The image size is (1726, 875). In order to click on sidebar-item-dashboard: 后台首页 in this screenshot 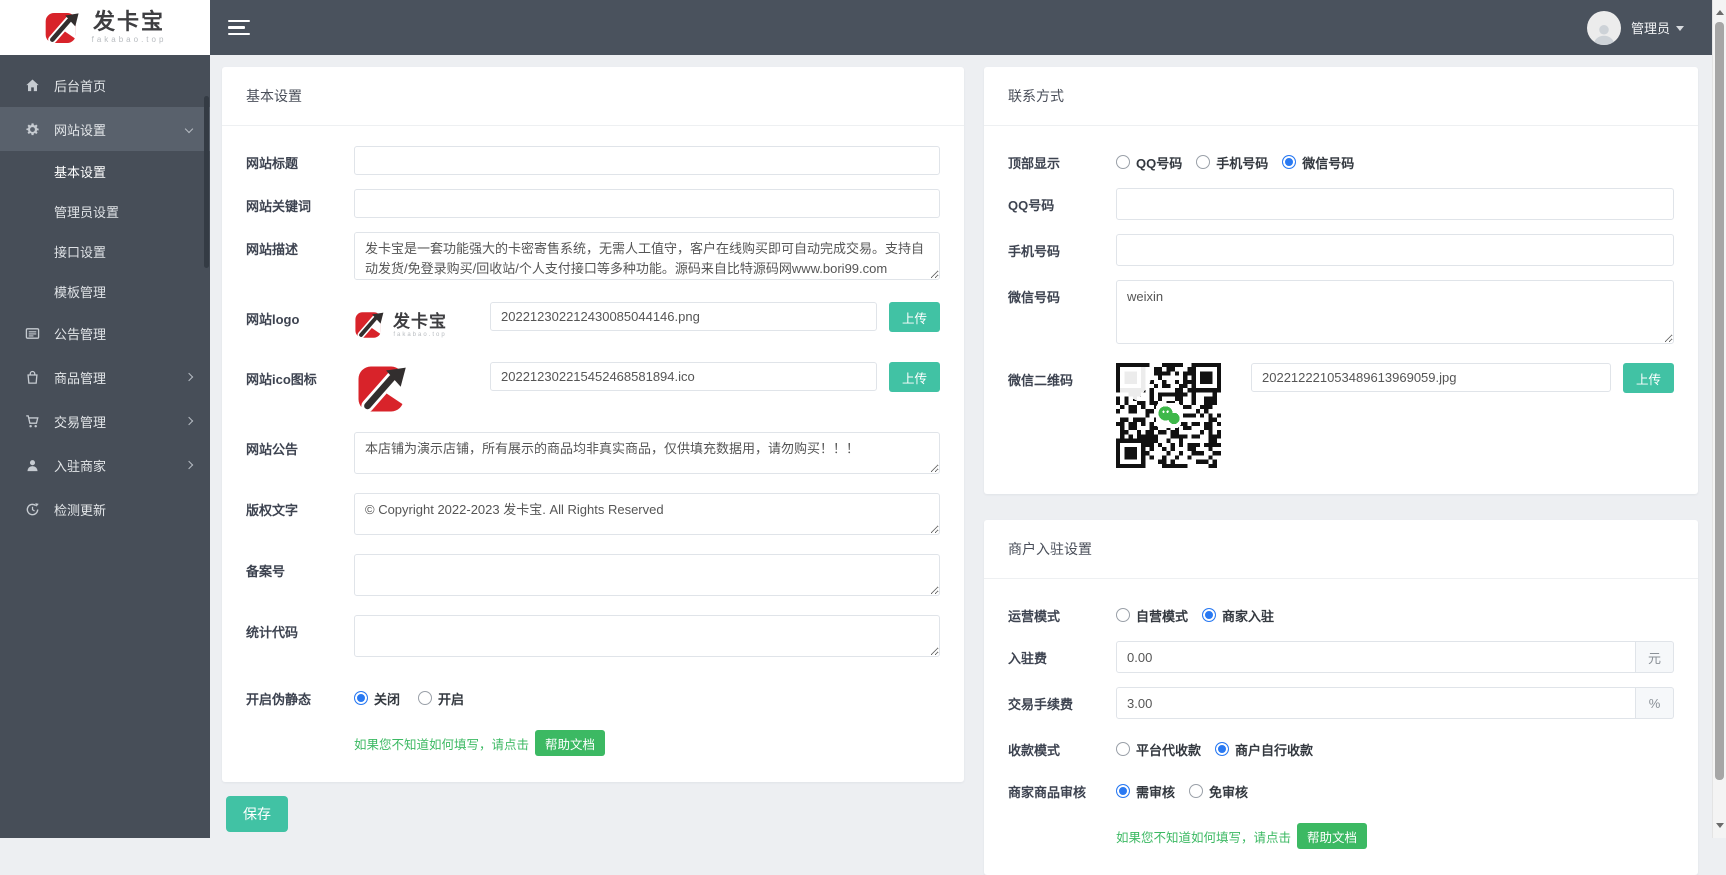, I will do `click(105, 85)`.